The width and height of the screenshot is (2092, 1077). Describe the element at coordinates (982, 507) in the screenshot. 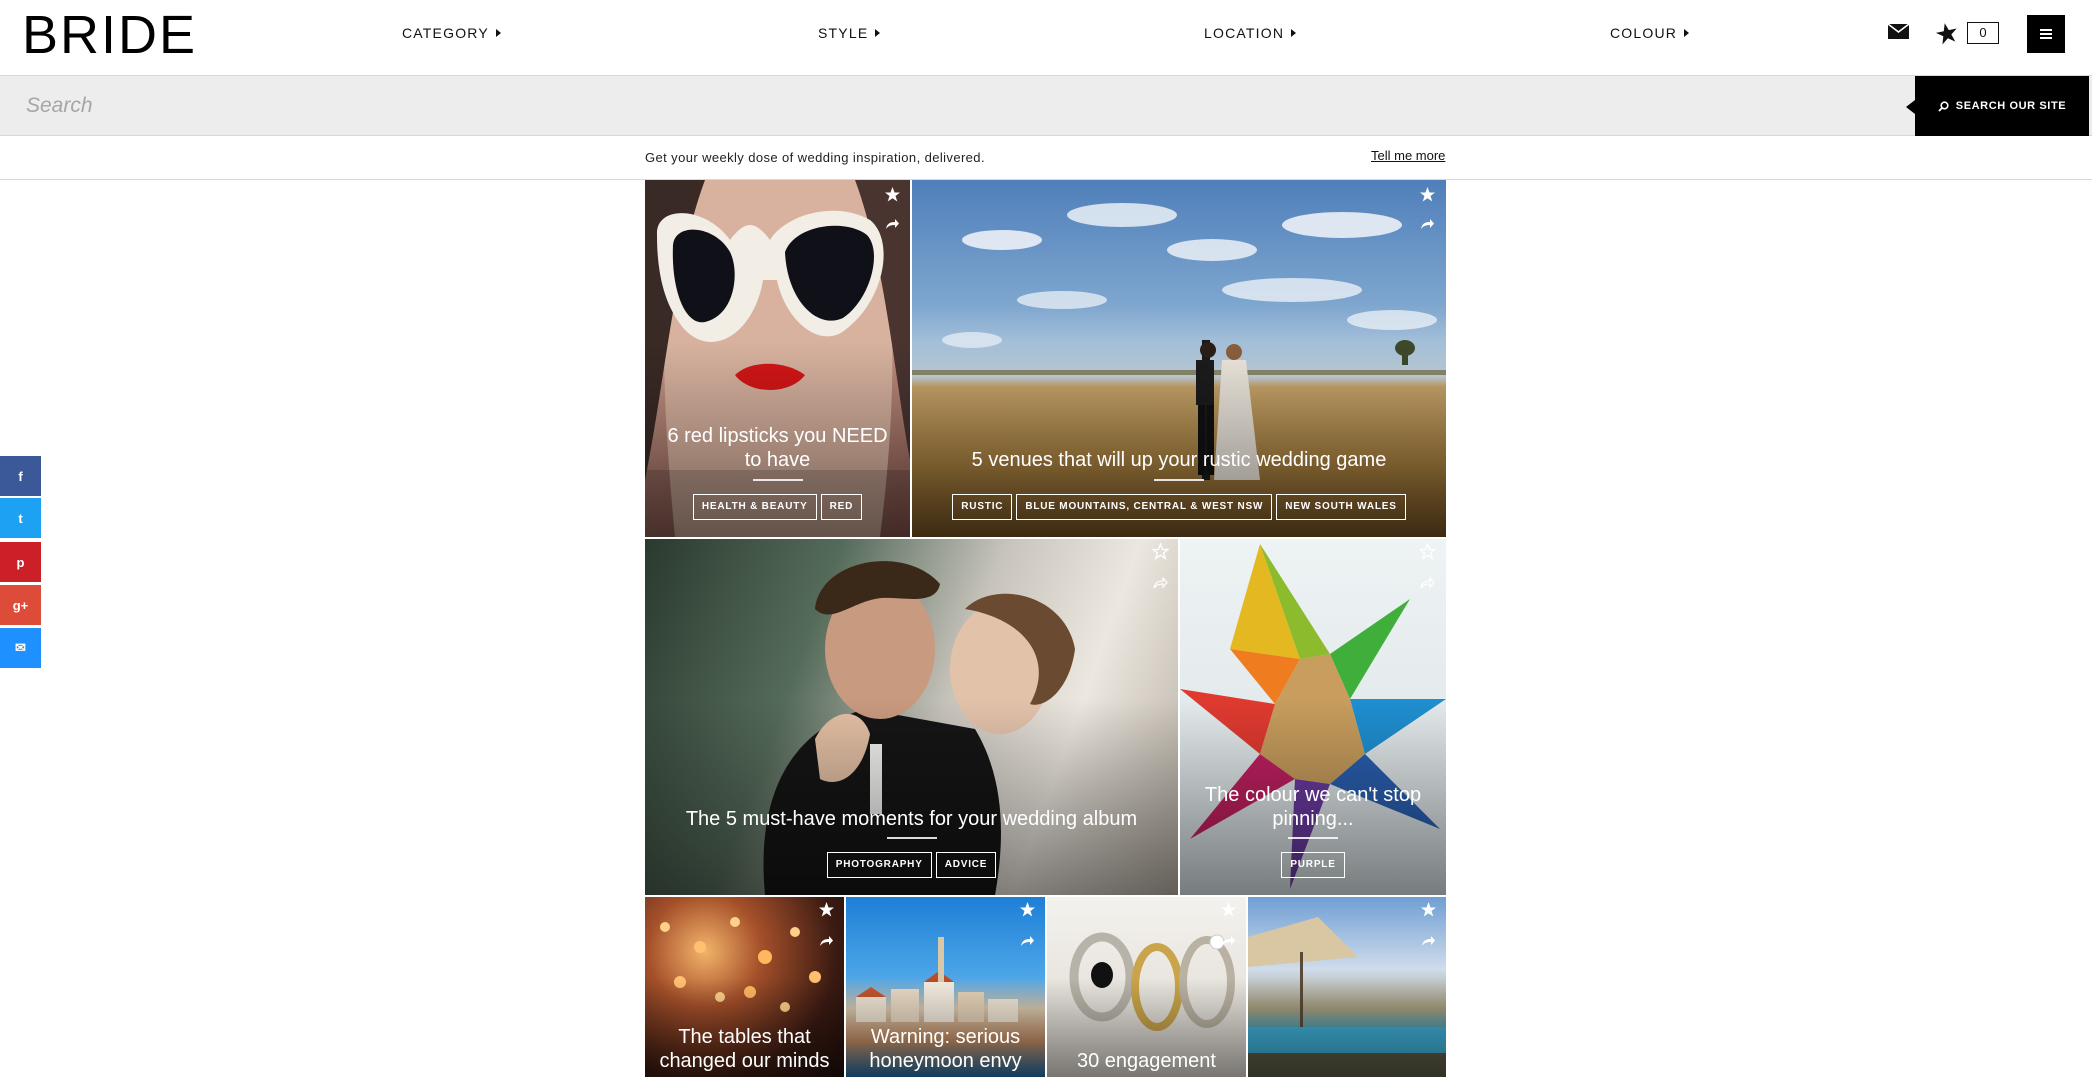

I see `tag: RUSTIC` at that location.